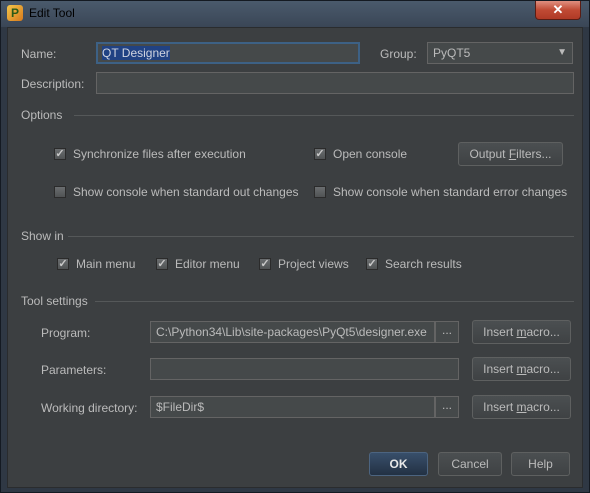 The width and height of the screenshot is (590, 493). What do you see at coordinates (89, 408) in the screenshot?
I see `working-directory-label: Working directory:` at bounding box center [89, 408].